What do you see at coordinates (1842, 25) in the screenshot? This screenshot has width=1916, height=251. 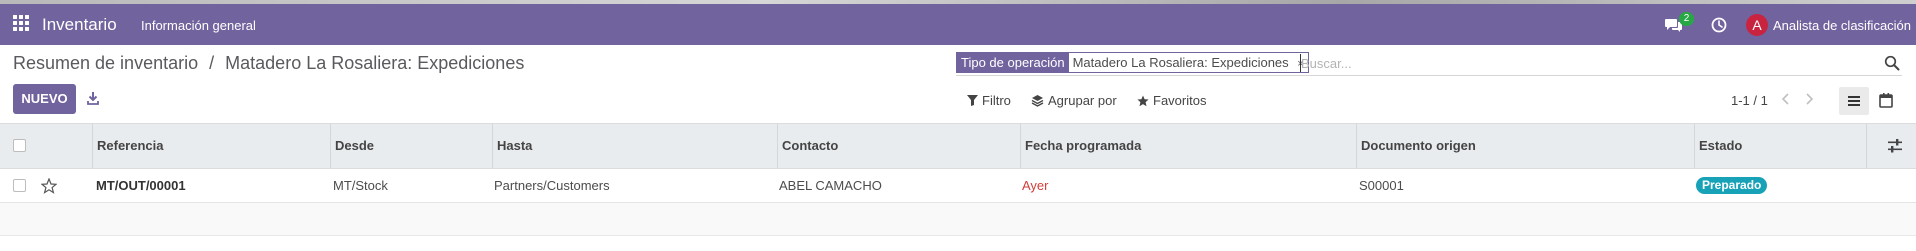 I see `user-name: Analista de clasificación` at bounding box center [1842, 25].